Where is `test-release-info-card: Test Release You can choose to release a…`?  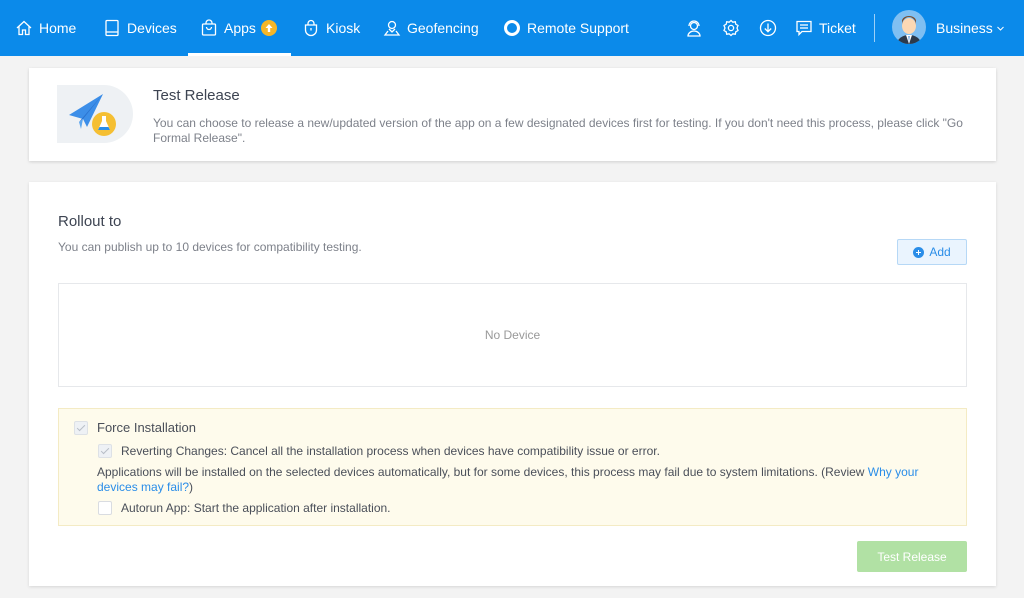
test-release-info-card: Test Release You can choose to release a… is located at coordinates (512, 114).